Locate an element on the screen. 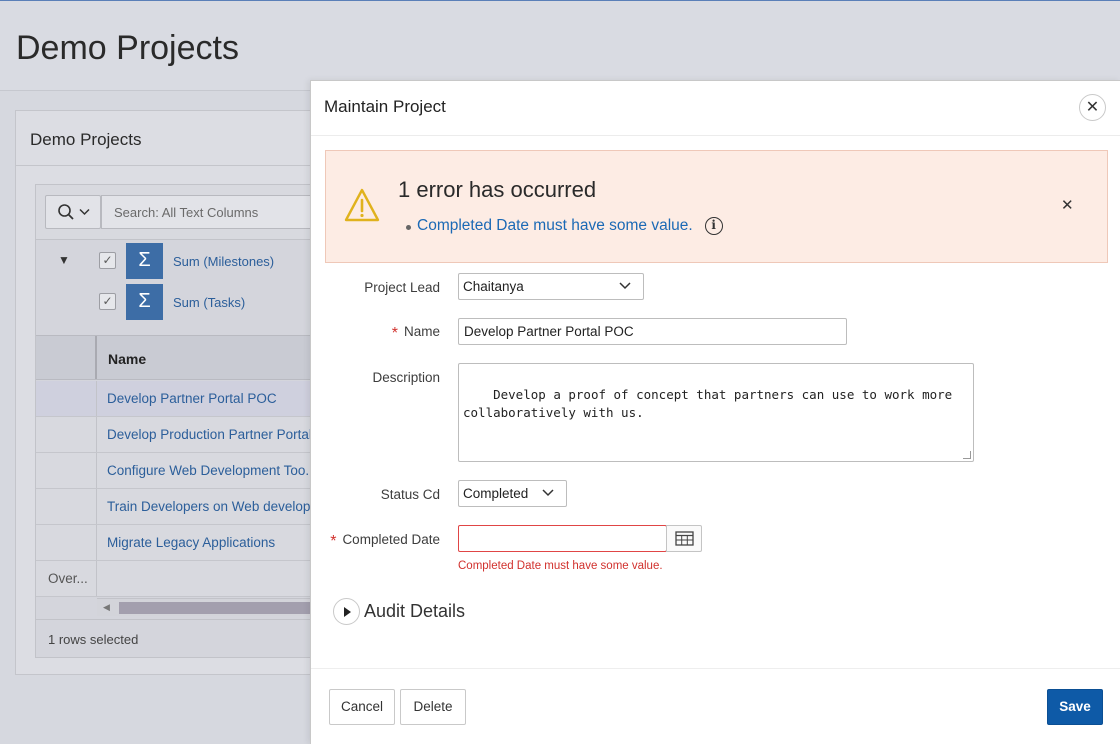 Image resolution: width=1120 pixels, height=744 pixels. aggregate-row: ✓ Σ Sum (Tasks) is located at coordinates (185, 302).